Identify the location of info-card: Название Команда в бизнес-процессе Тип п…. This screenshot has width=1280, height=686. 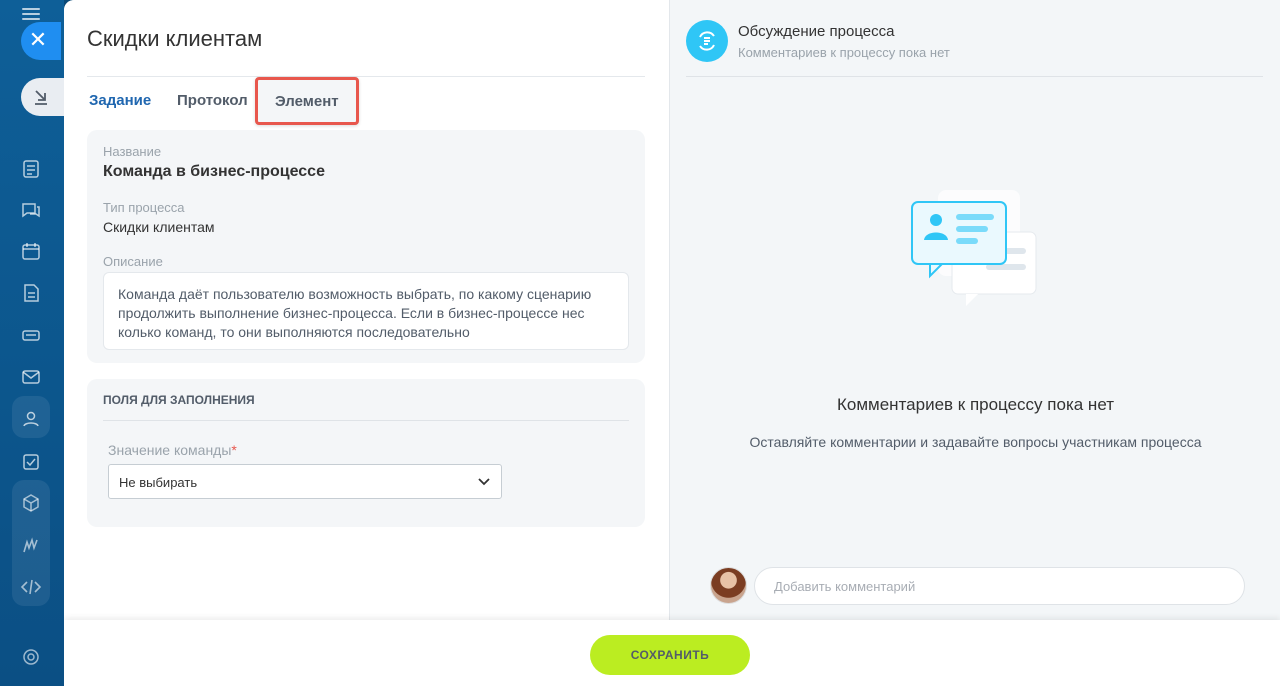
(366, 246).